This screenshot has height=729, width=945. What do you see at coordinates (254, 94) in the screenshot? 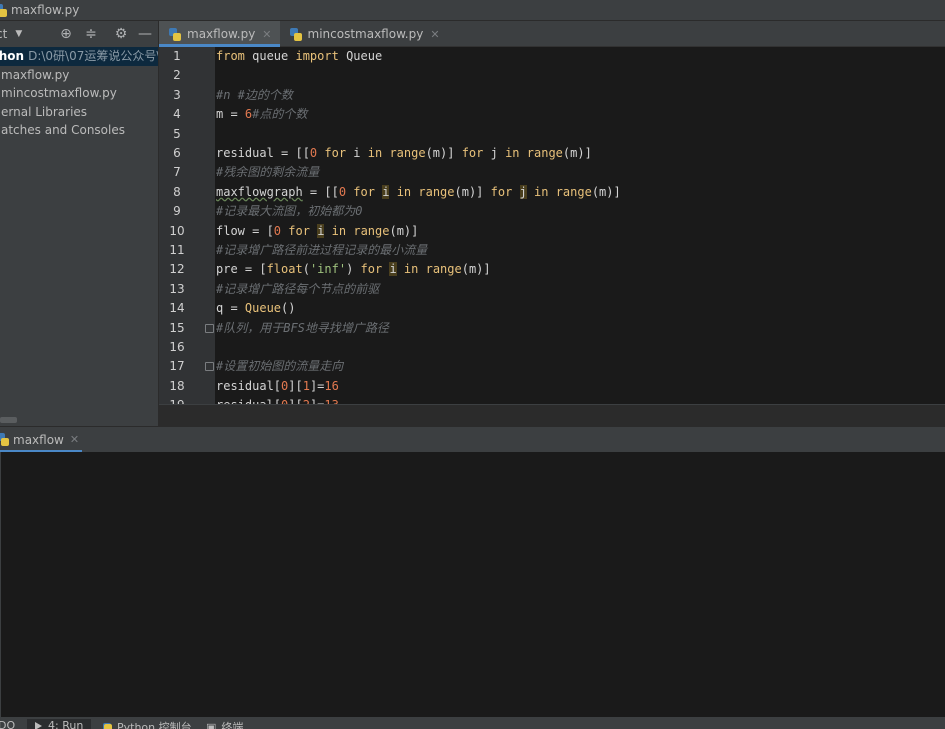
I see `code-comment: #n #边的个数` at bounding box center [254, 94].